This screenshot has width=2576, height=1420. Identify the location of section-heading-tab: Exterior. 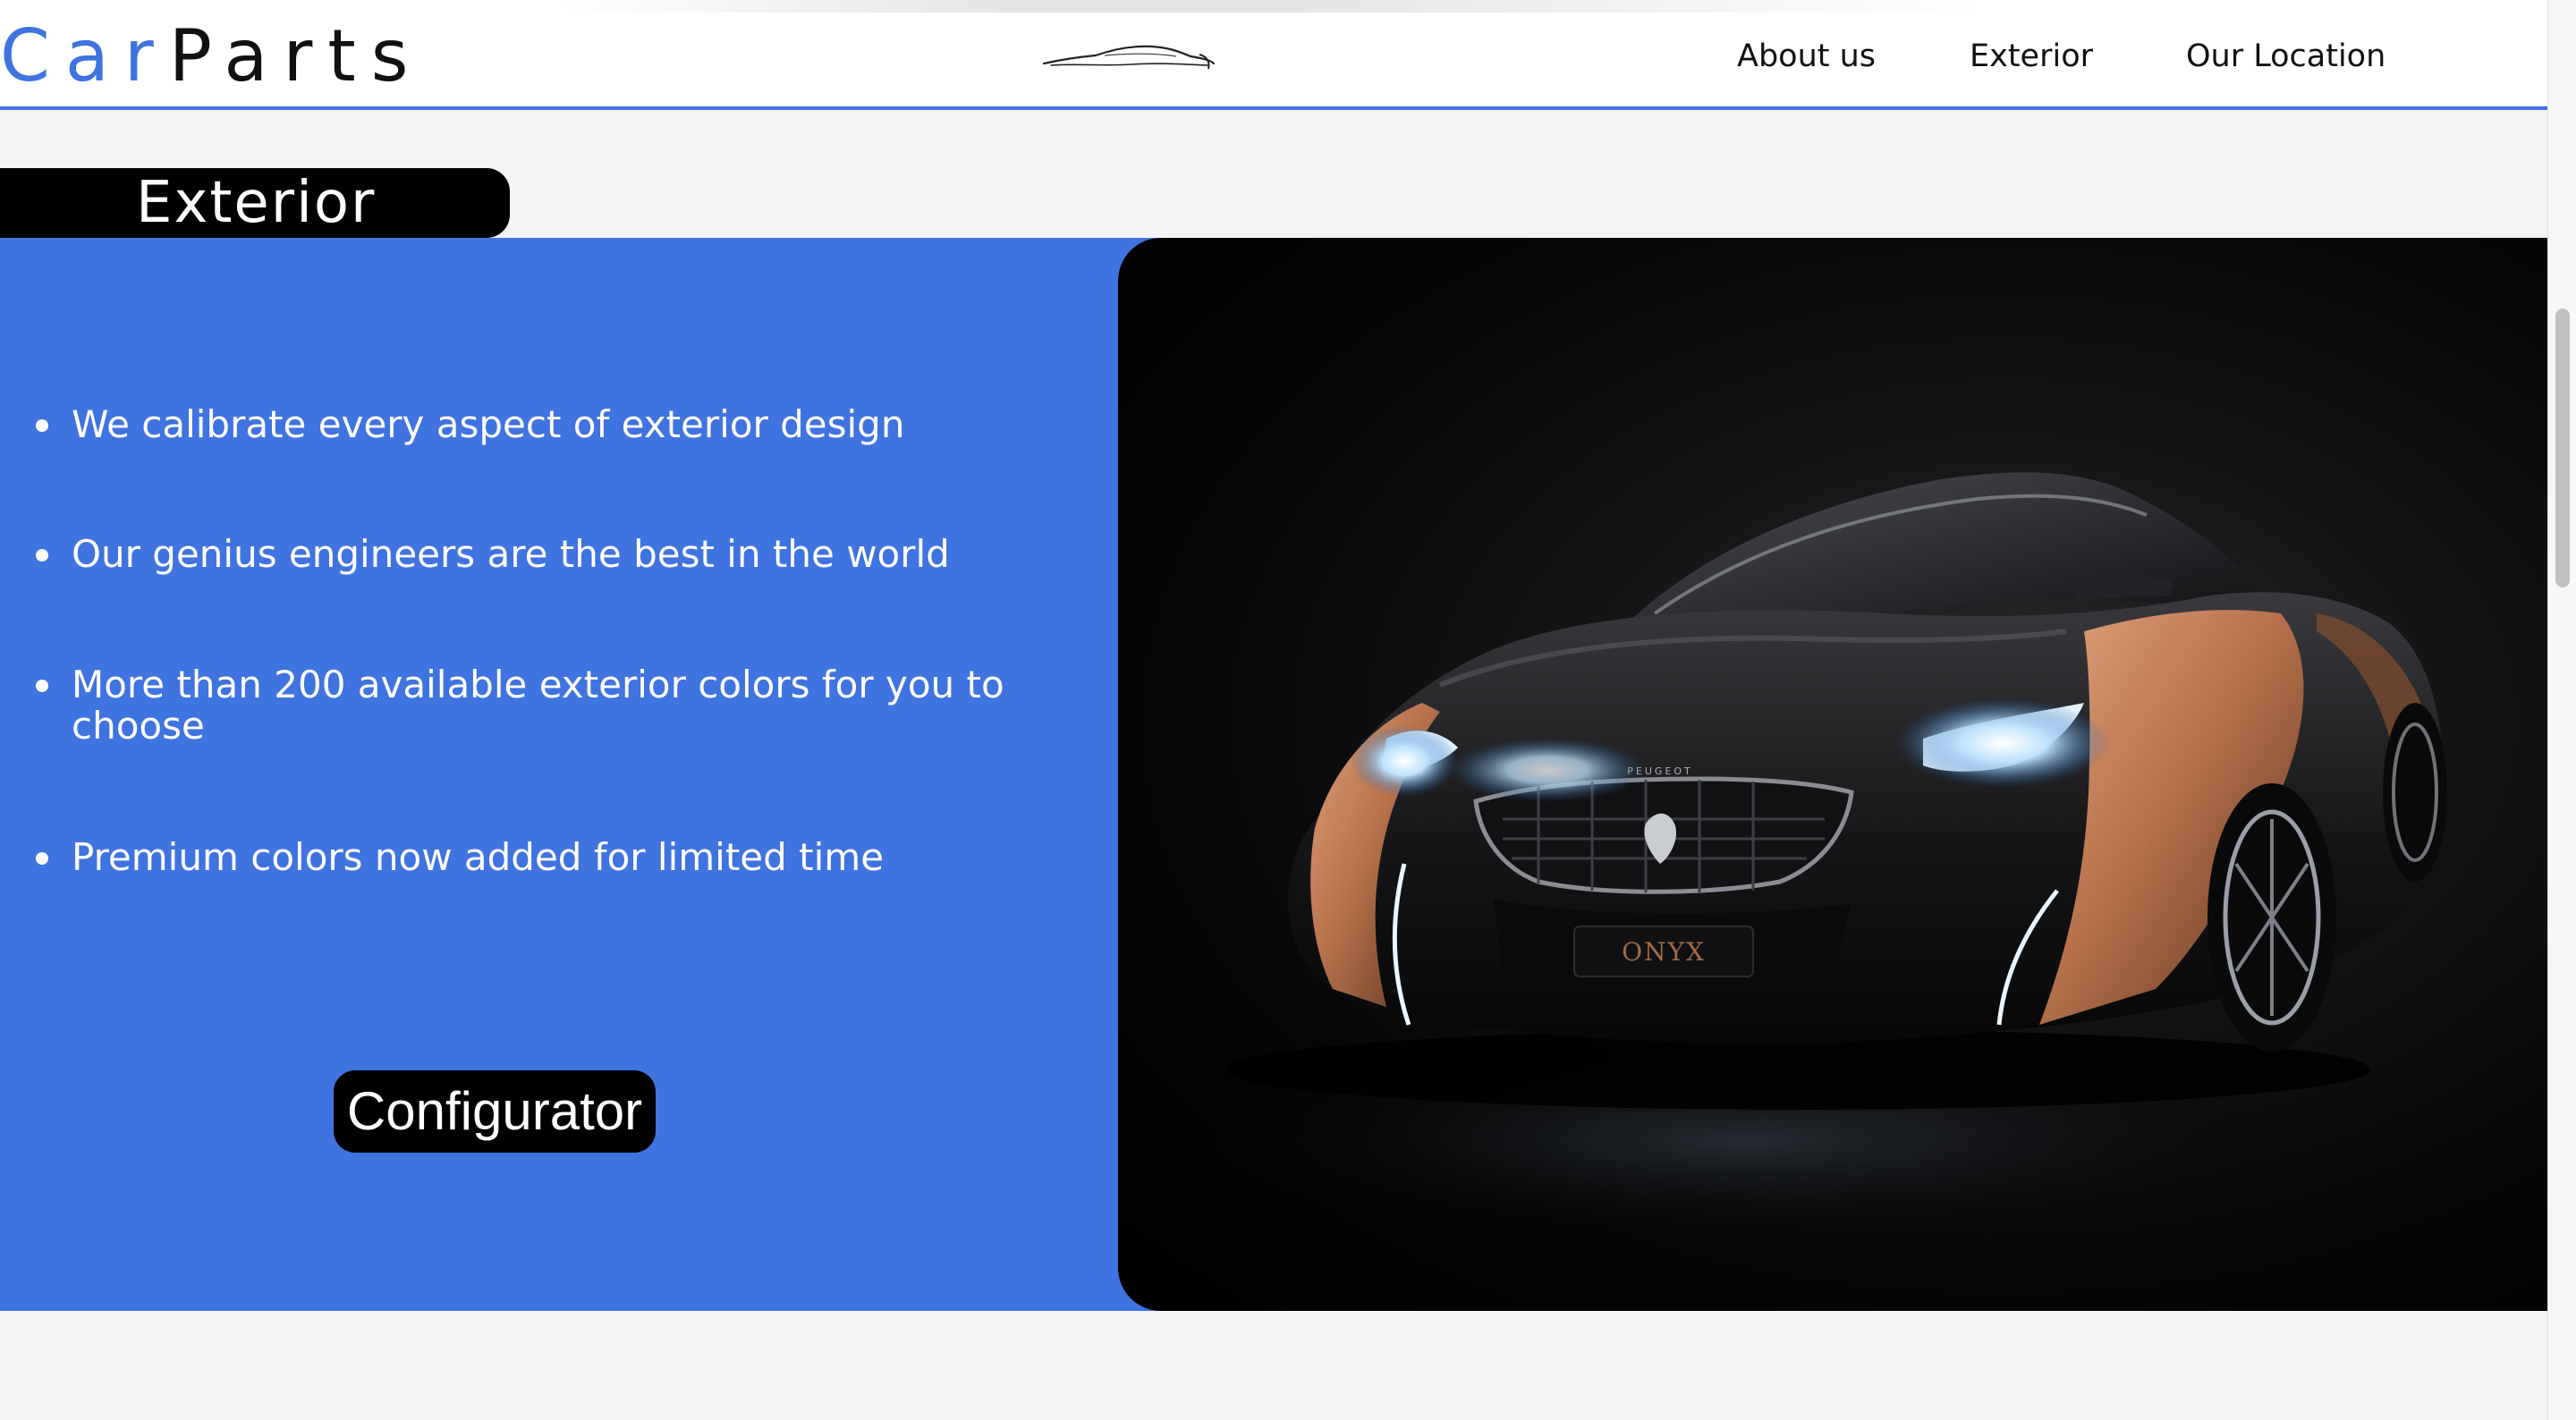
(255, 203).